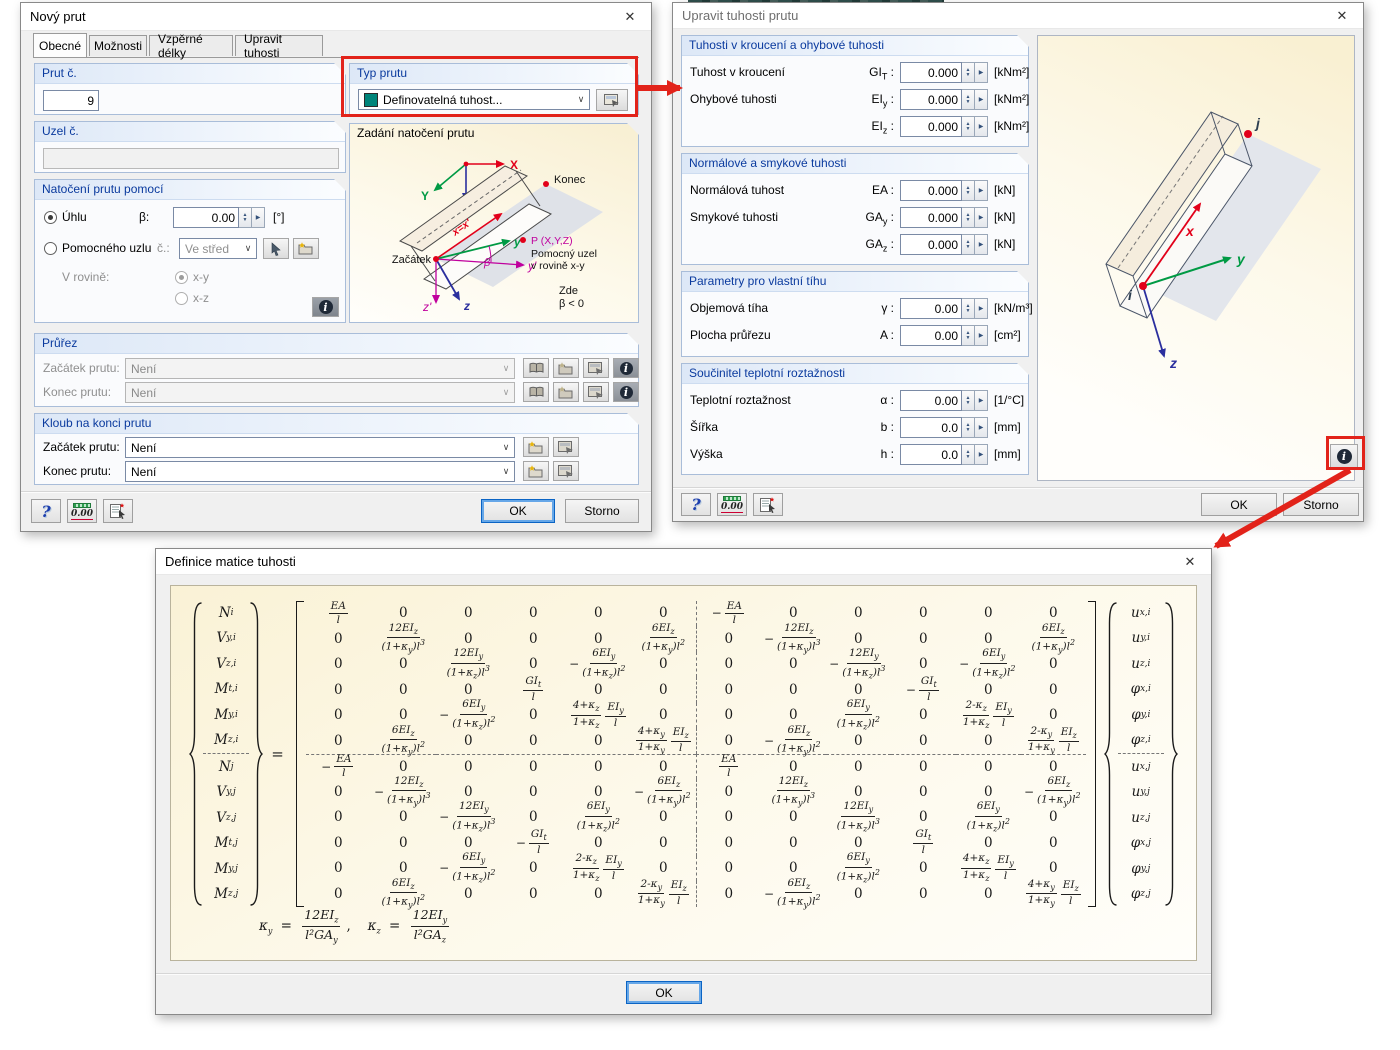 This screenshot has width=1400, height=1050. What do you see at coordinates (320, 471) in the screenshot?
I see `hinge-end-combobox: Není ∨` at bounding box center [320, 471].